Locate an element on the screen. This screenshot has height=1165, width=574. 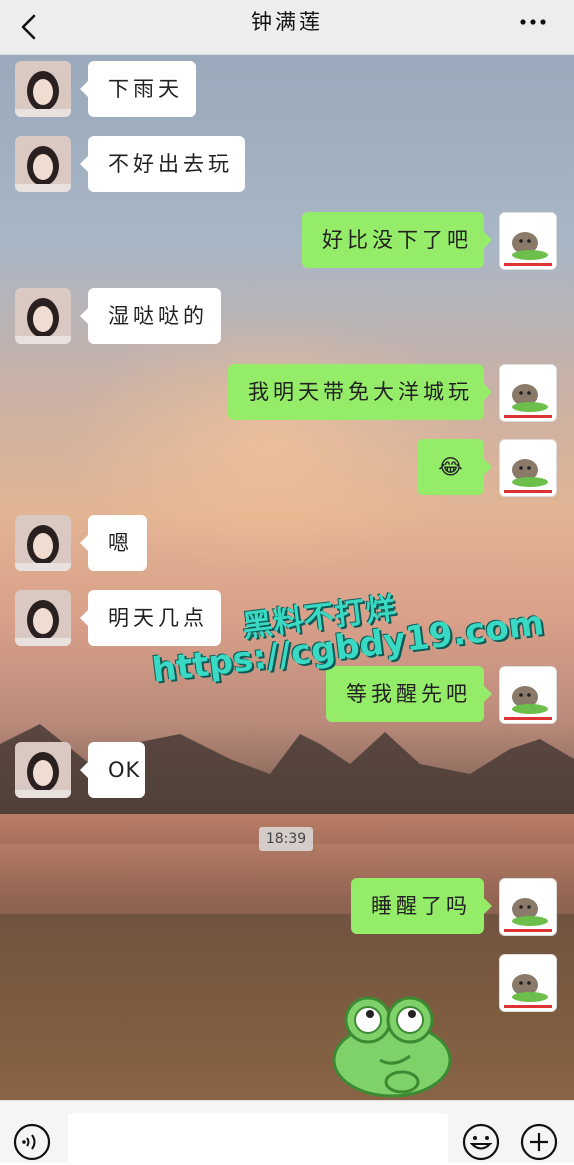
message-row: 下雨天 is located at coordinates (287, 91).